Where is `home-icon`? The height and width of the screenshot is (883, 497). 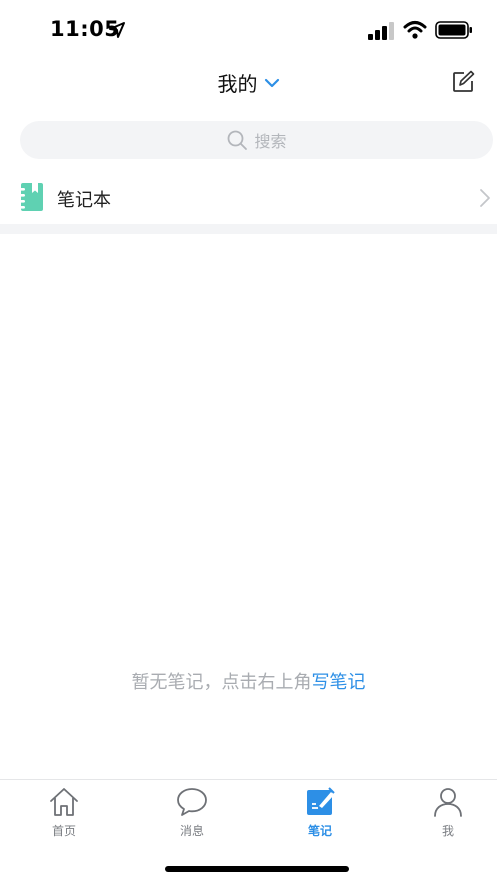 home-icon is located at coordinates (64, 802).